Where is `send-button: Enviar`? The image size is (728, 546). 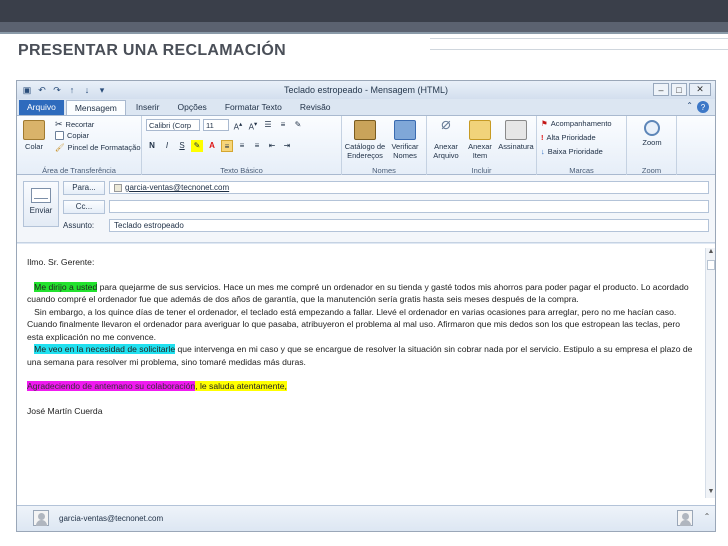 send-button: Enviar is located at coordinates (41, 204).